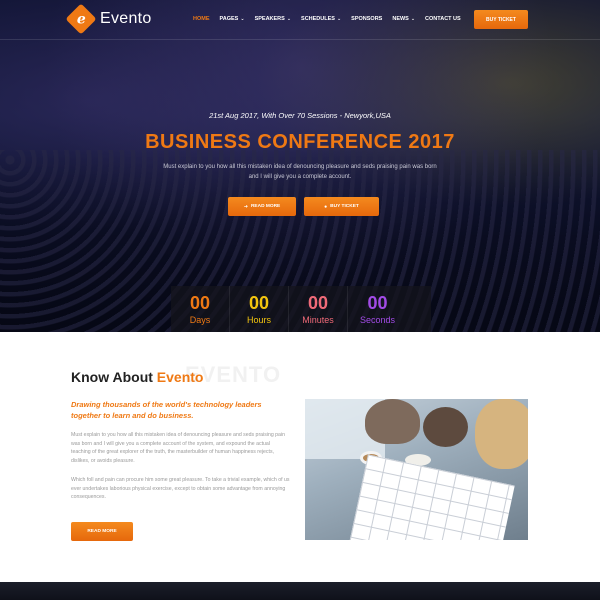 The height and width of the screenshot is (600, 600). Describe the element at coordinates (377, 320) in the screenshot. I see `countdown-label: Seconds` at that location.